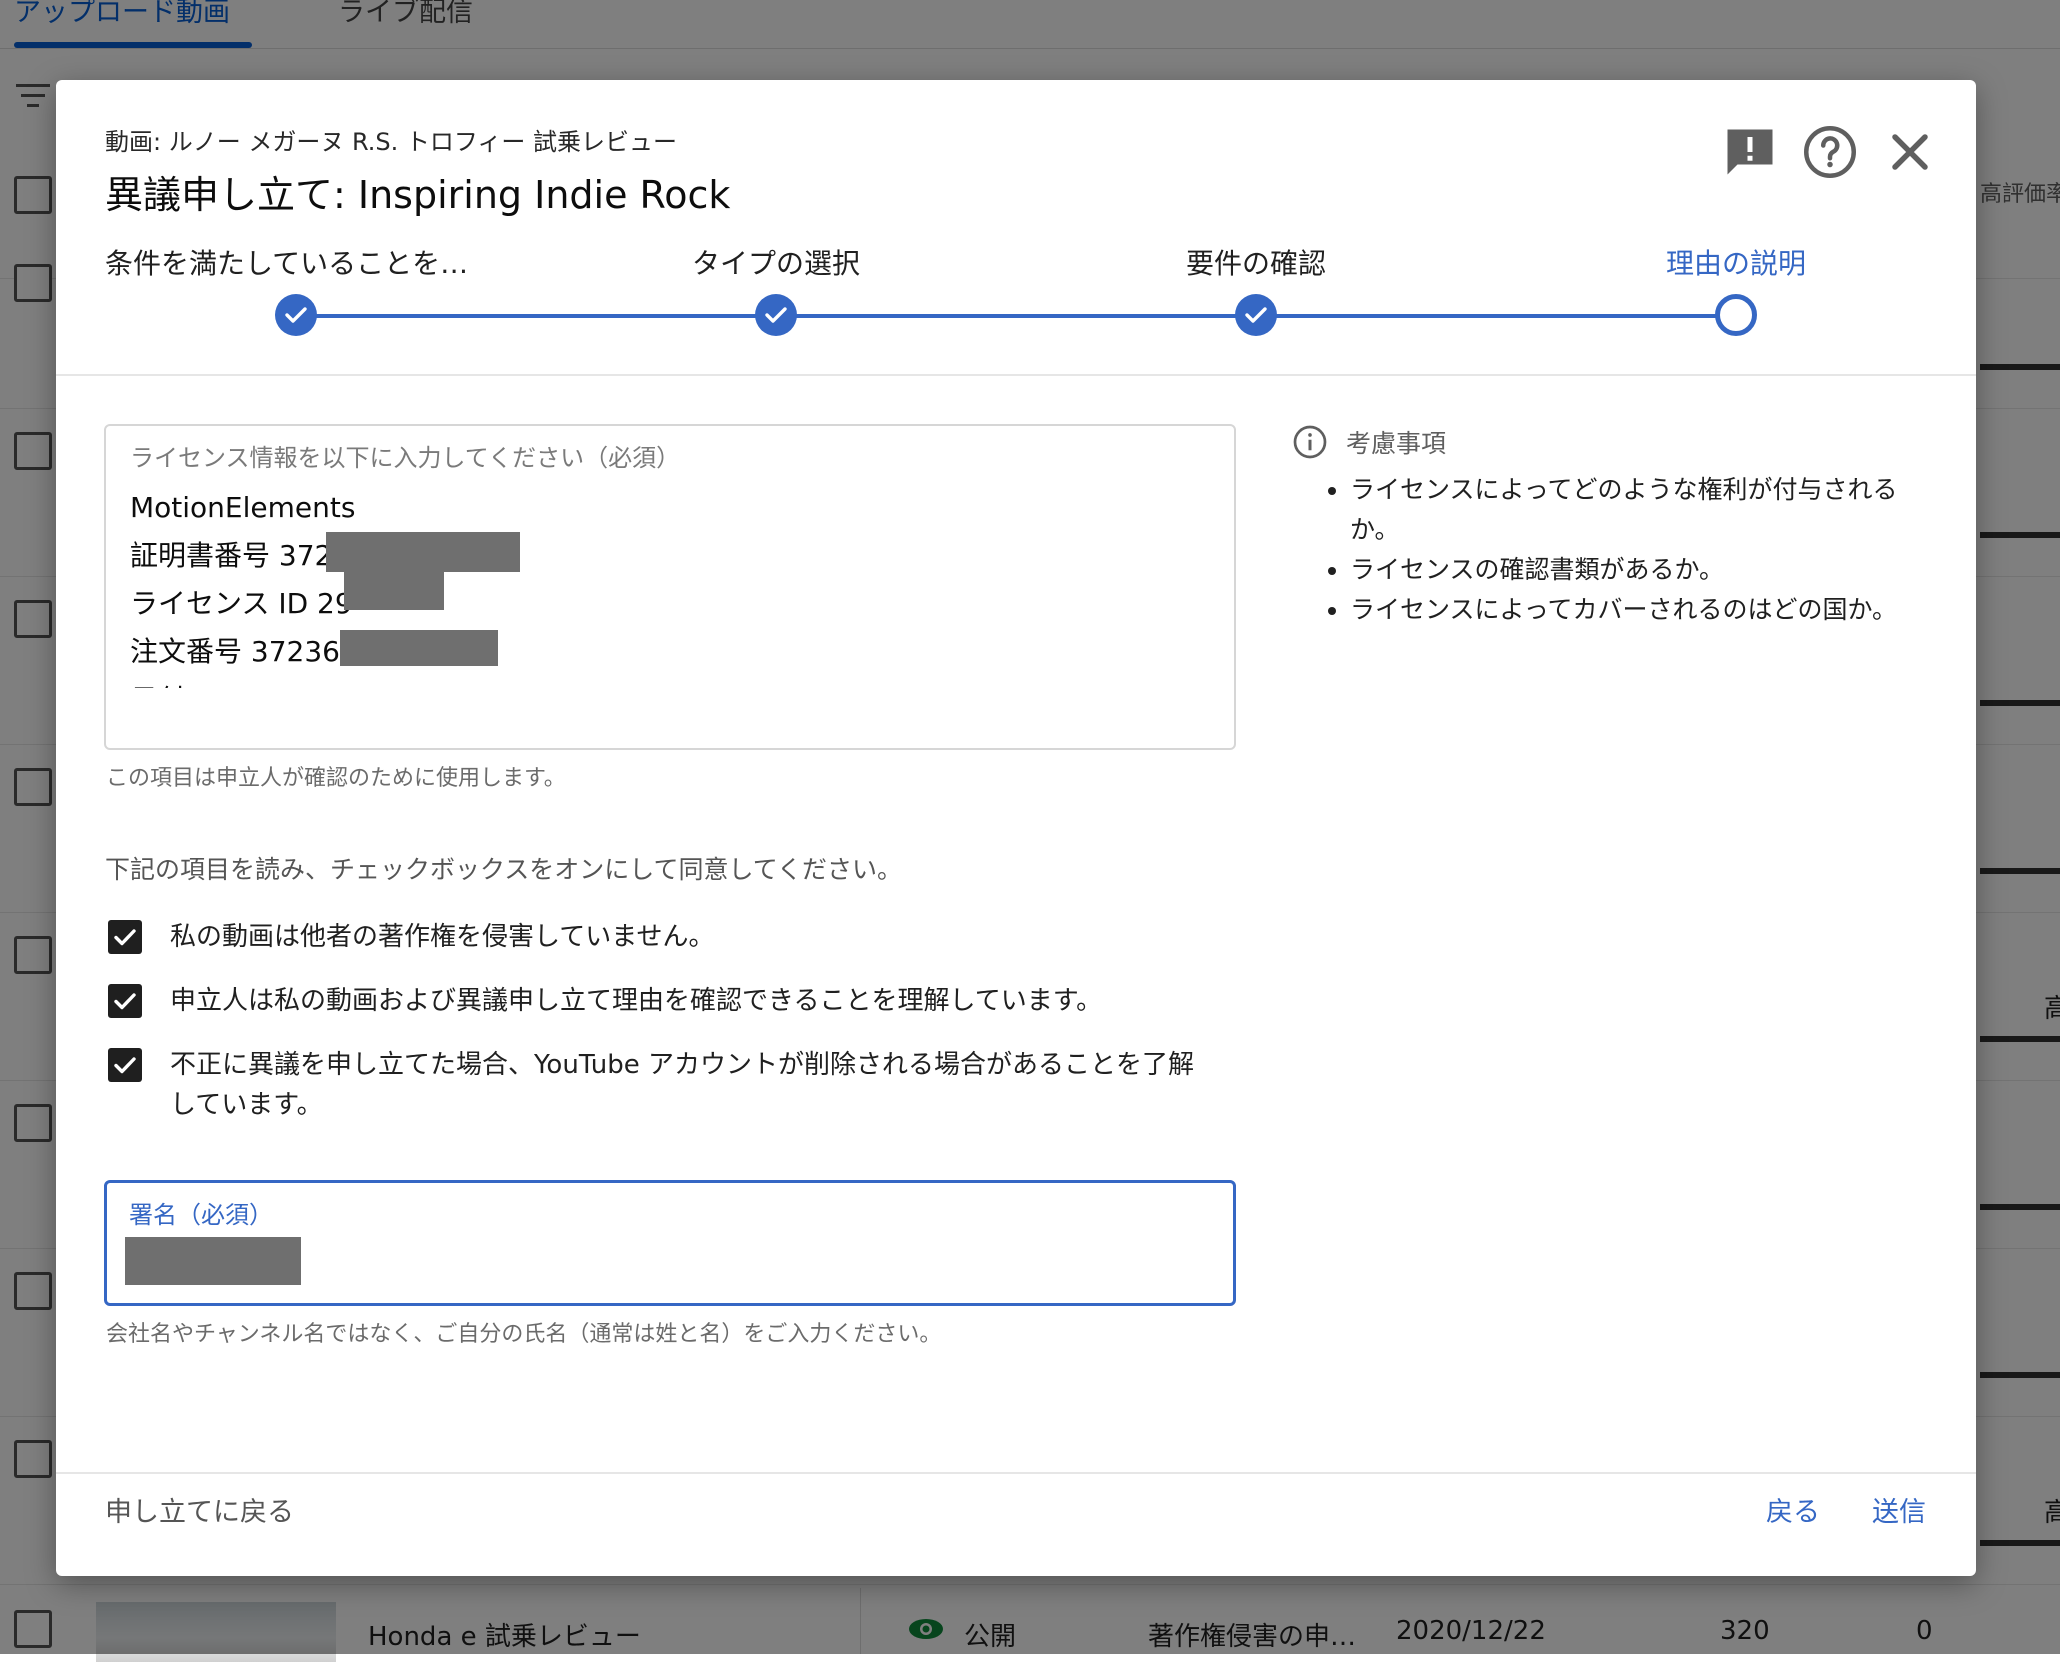 This screenshot has width=2060, height=1662. I want to click on signature-label: 署名（必須）, so click(201, 1215).